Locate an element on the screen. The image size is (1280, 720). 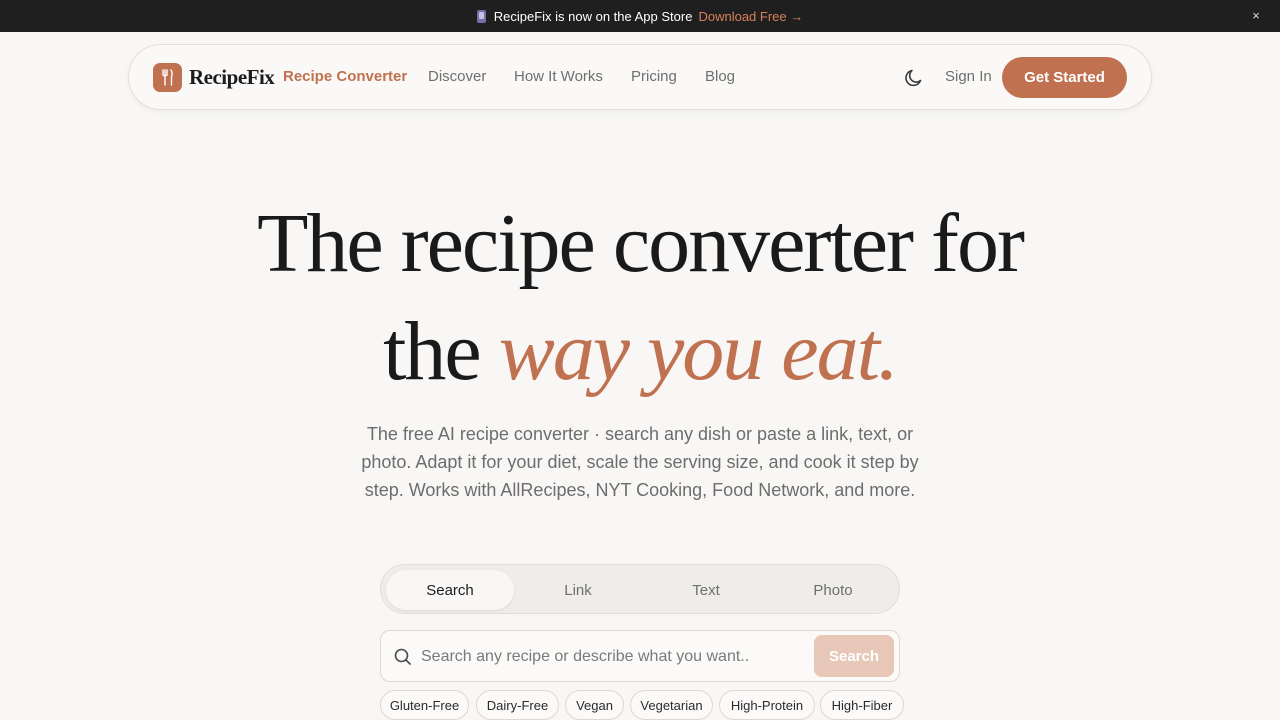
nav-link-recipe-converter: Recipe Converter is located at coordinates (345, 76).